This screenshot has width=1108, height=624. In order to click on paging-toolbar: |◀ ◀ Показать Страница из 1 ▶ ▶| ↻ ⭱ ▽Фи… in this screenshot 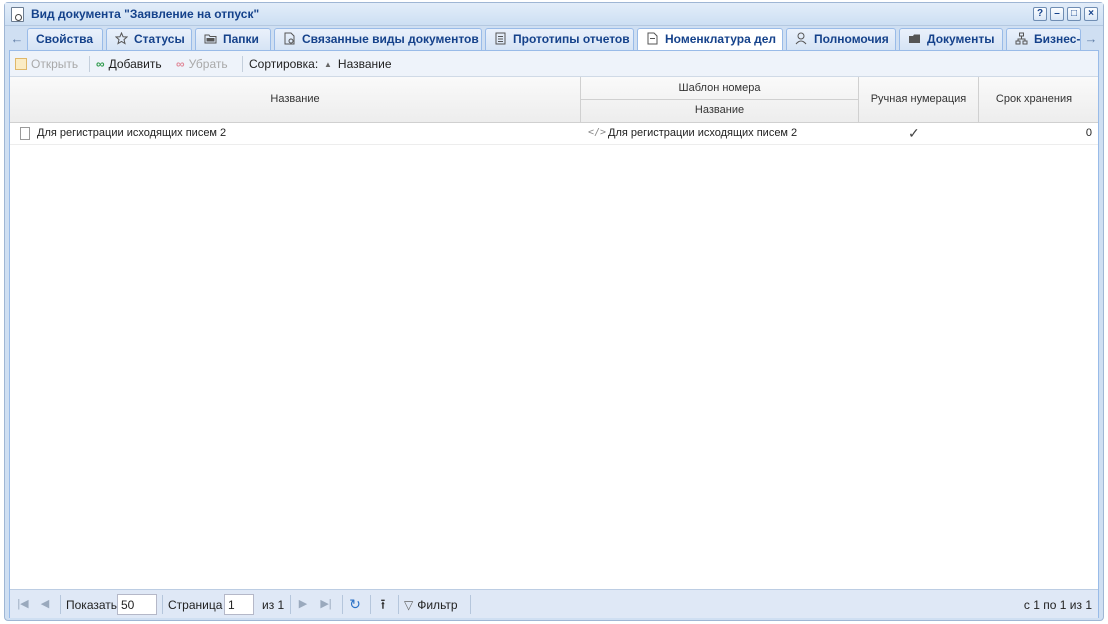, I will do `click(554, 603)`.